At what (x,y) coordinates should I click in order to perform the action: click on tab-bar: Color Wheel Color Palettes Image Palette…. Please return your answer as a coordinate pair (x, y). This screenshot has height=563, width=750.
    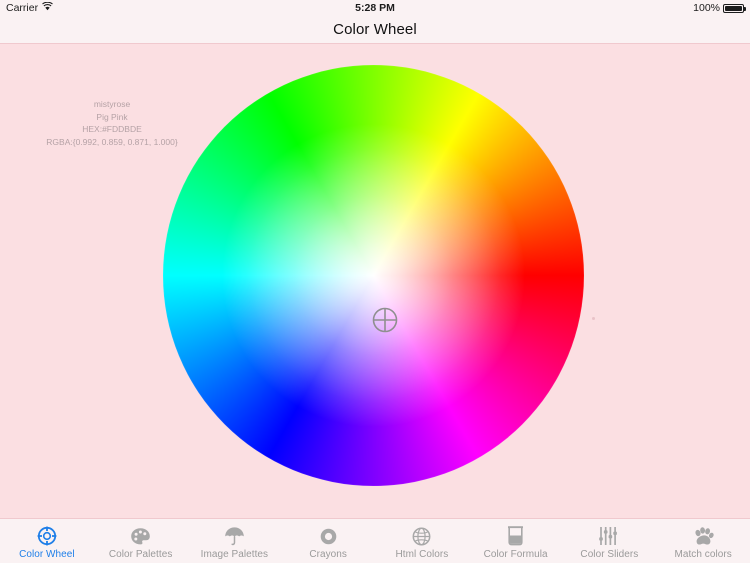
    Looking at the image, I should click on (375, 540).